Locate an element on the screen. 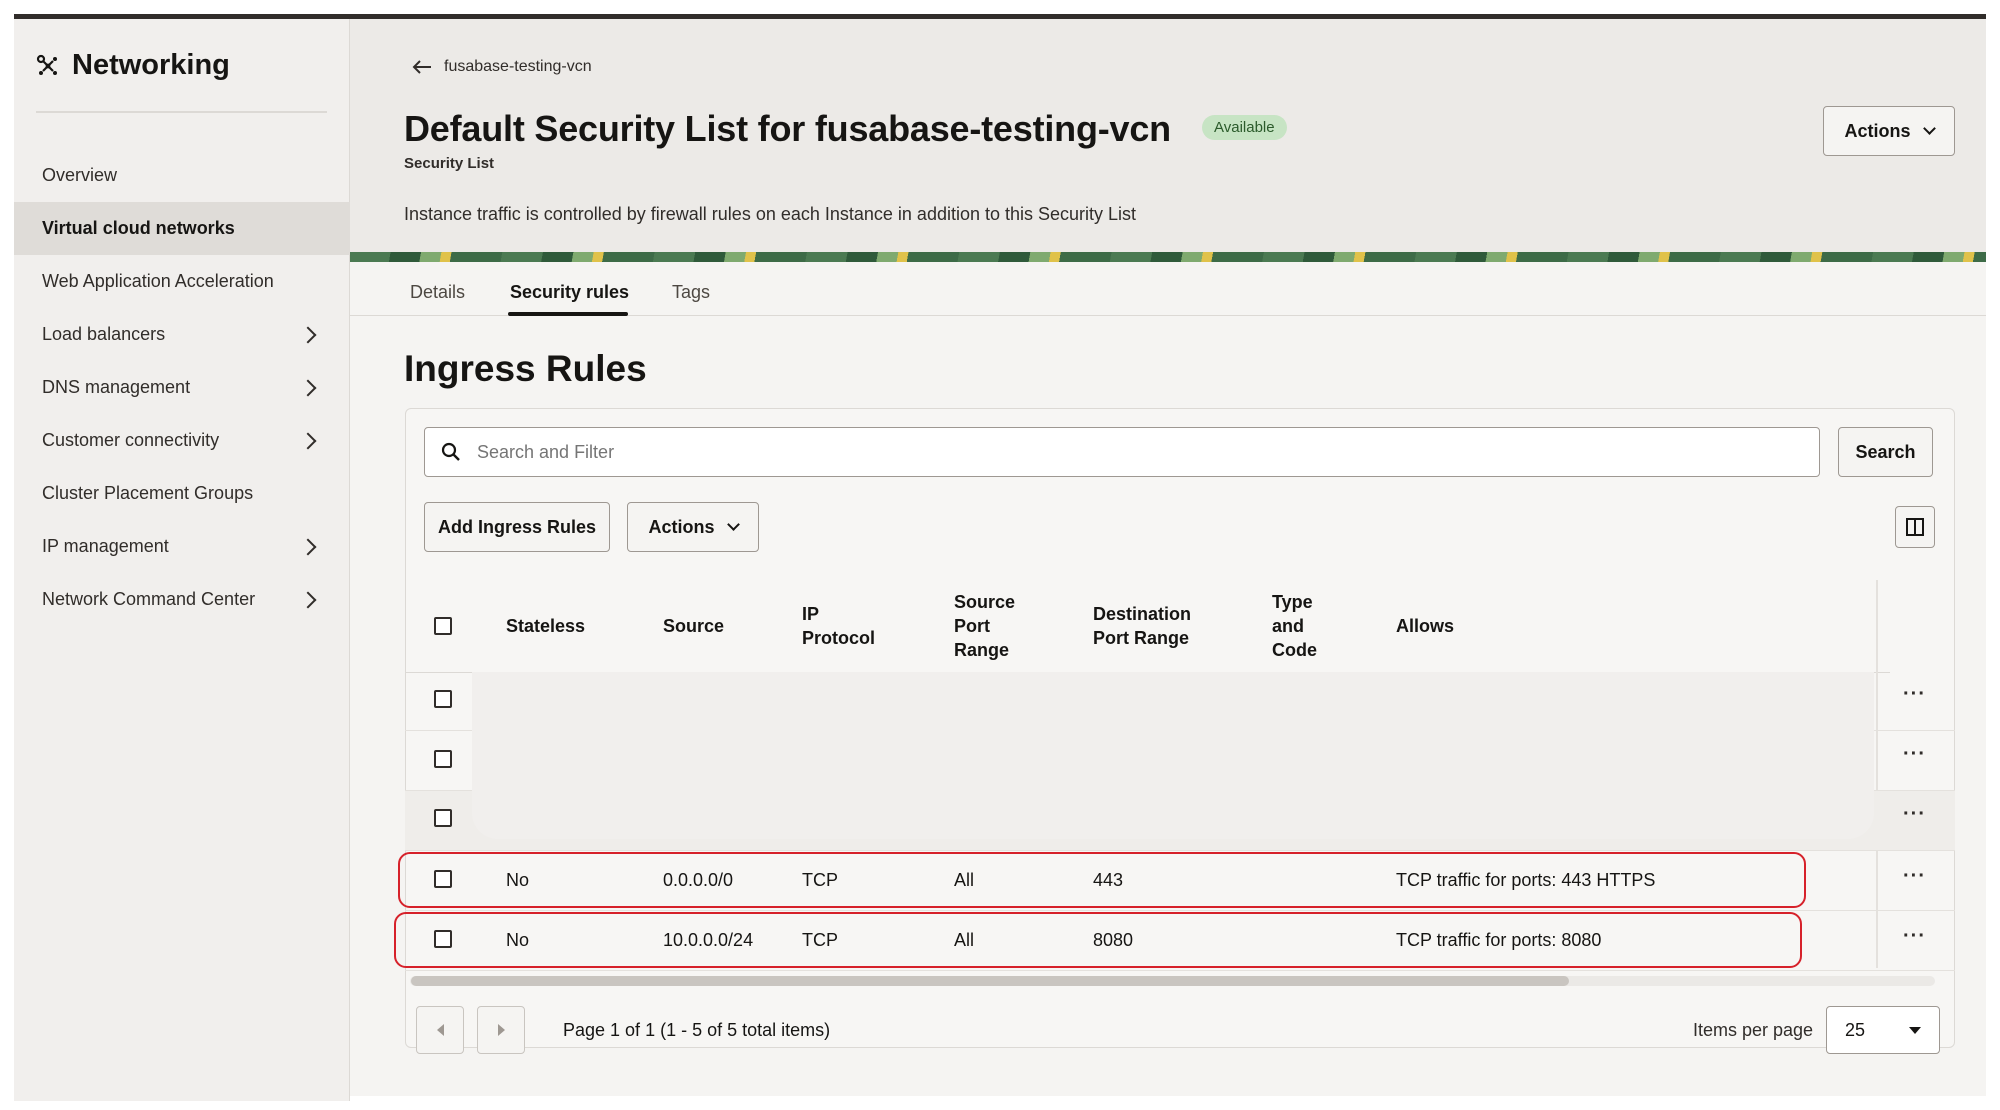 This screenshot has height=1110, width=2000. tab-bar: Details Security rules Tags is located at coordinates (1168, 289).